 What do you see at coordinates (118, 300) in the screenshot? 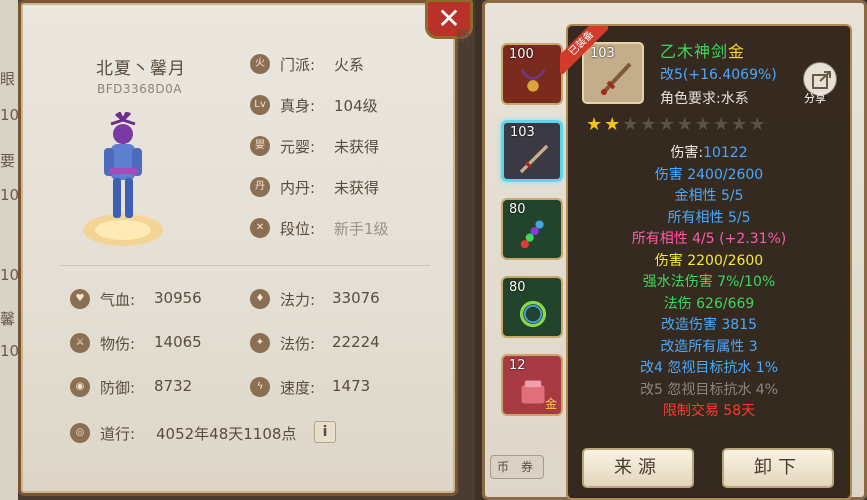
I see `stat-label: 气血:` at bounding box center [118, 300].